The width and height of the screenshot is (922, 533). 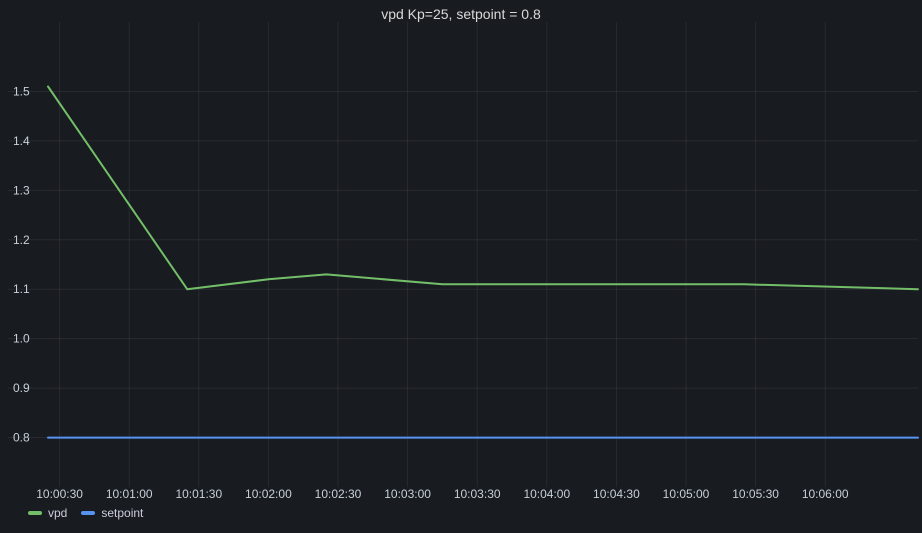 I want to click on x-tick-label: 10:01:00, so click(x=129, y=494).